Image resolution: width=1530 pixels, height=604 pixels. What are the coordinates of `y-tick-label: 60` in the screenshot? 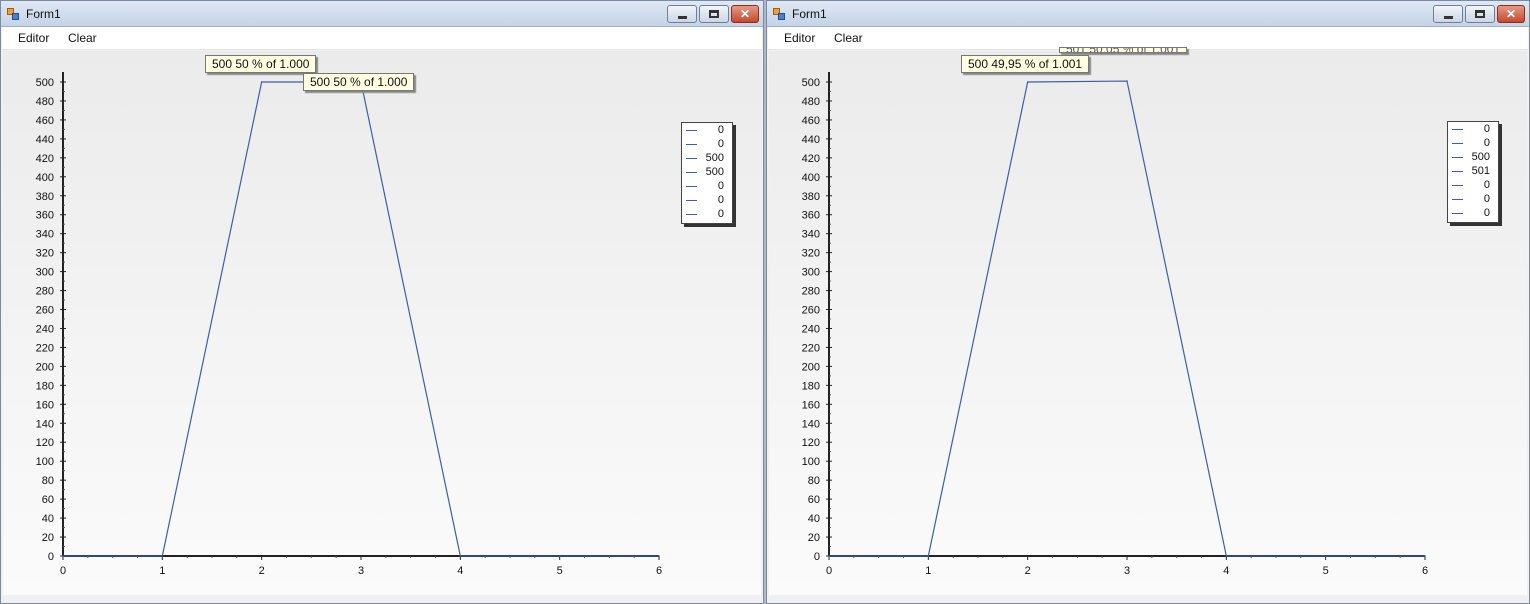 It's located at (814, 500).